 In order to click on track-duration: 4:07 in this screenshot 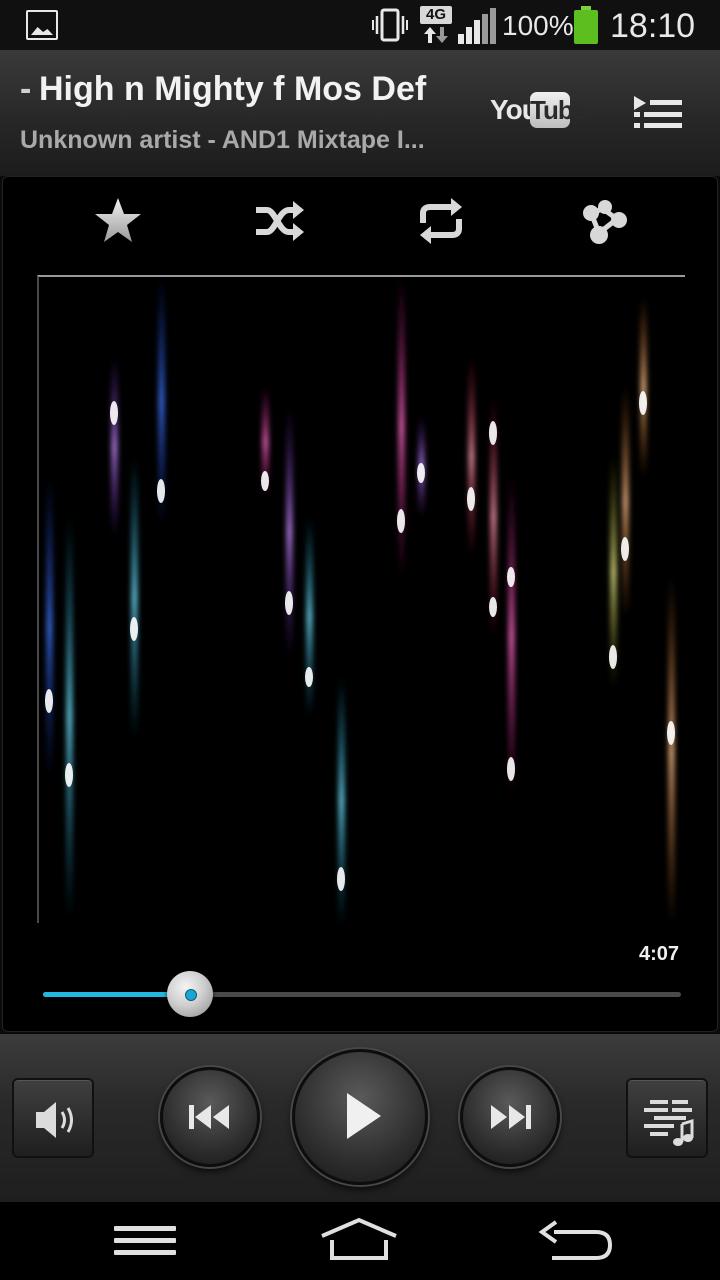, I will do `click(658, 954)`.